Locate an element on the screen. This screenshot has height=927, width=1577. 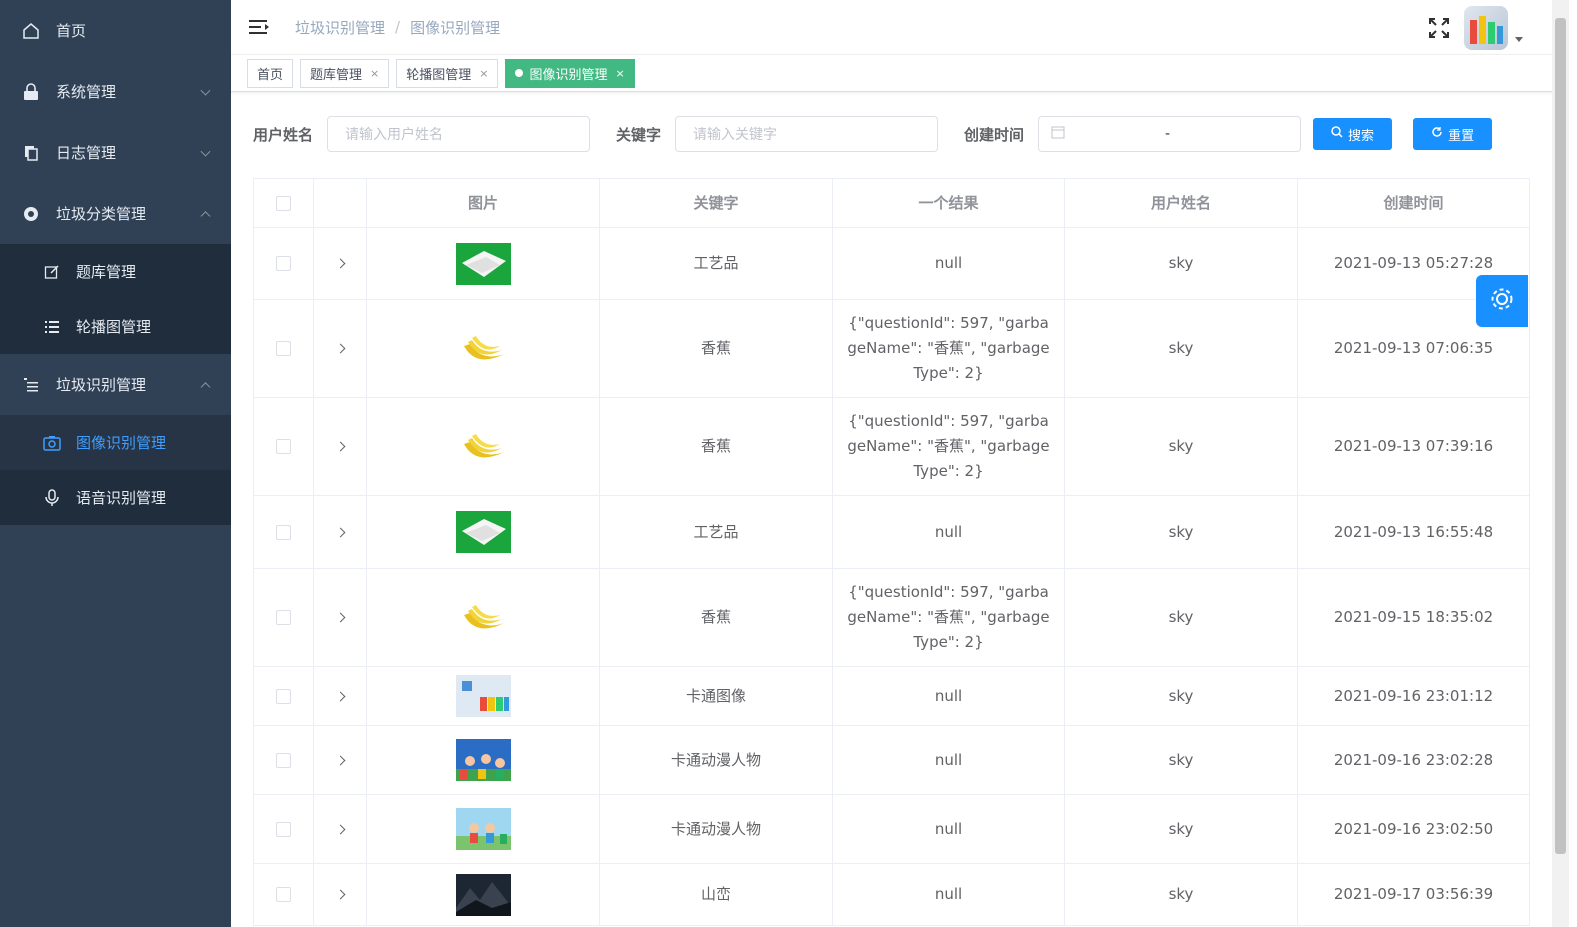
keyword-cell: 工艺品 is located at coordinates (716, 263).